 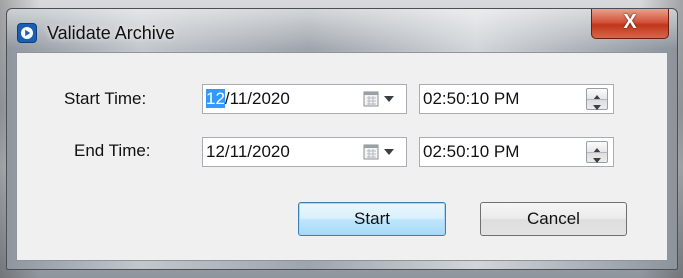 I want to click on start-time-label: Start Time:, so click(x=105, y=98).